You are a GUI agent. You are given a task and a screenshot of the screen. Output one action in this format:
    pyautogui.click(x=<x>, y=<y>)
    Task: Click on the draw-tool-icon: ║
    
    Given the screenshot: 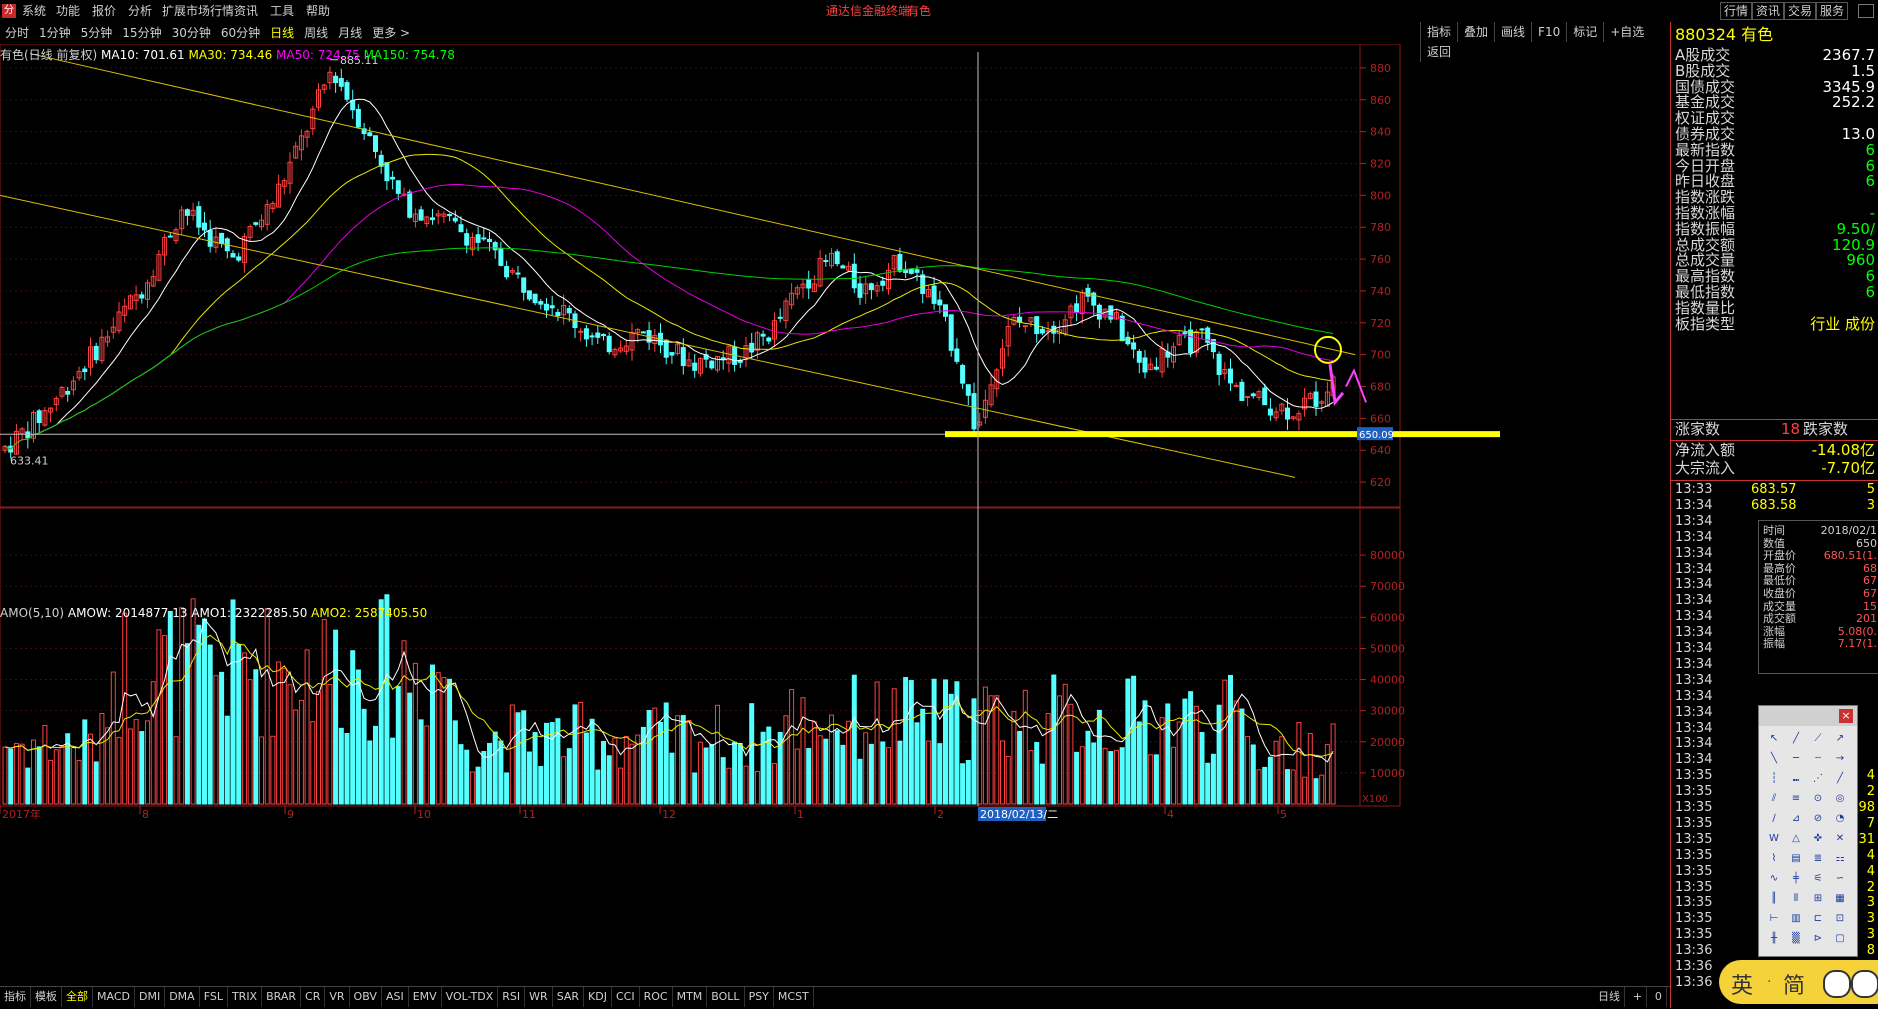 What is the action you would take?
    pyautogui.click(x=1774, y=899)
    